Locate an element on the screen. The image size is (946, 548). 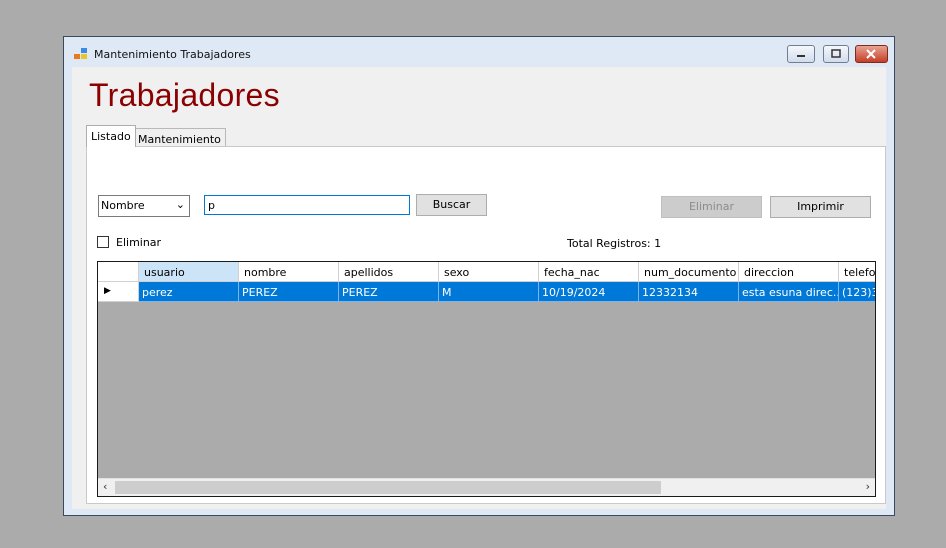
column-header: direccion is located at coordinates (789, 272).